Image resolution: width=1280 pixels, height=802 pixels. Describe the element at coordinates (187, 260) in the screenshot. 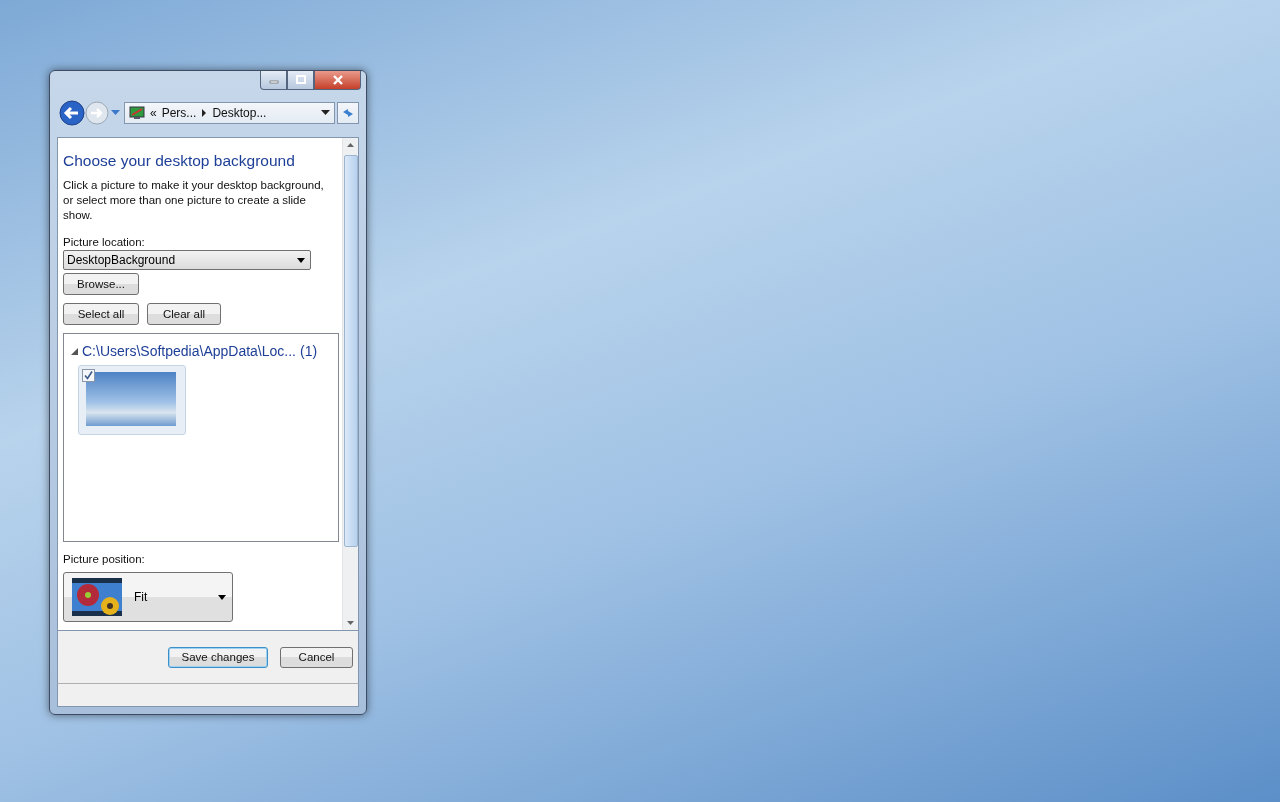

I see `location-dropdown: DesktopBackground` at that location.